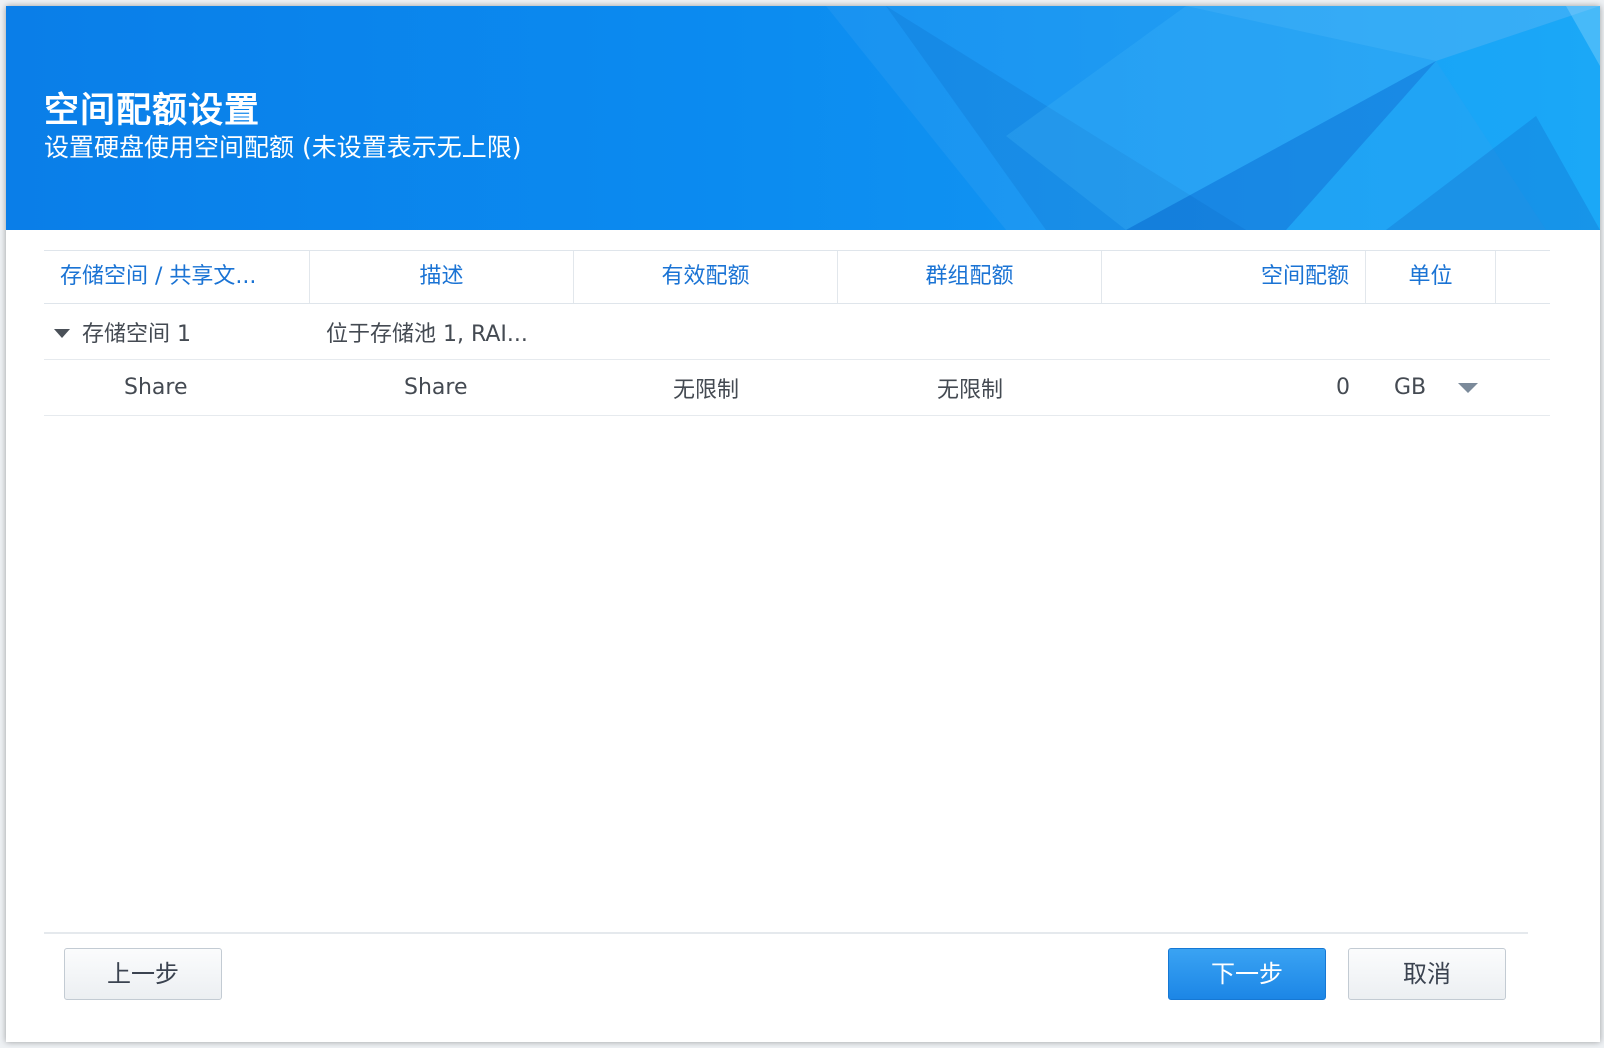 Image resolution: width=1604 pixels, height=1048 pixels. Describe the element at coordinates (156, 387) in the screenshot. I see `share-name: Share` at that location.